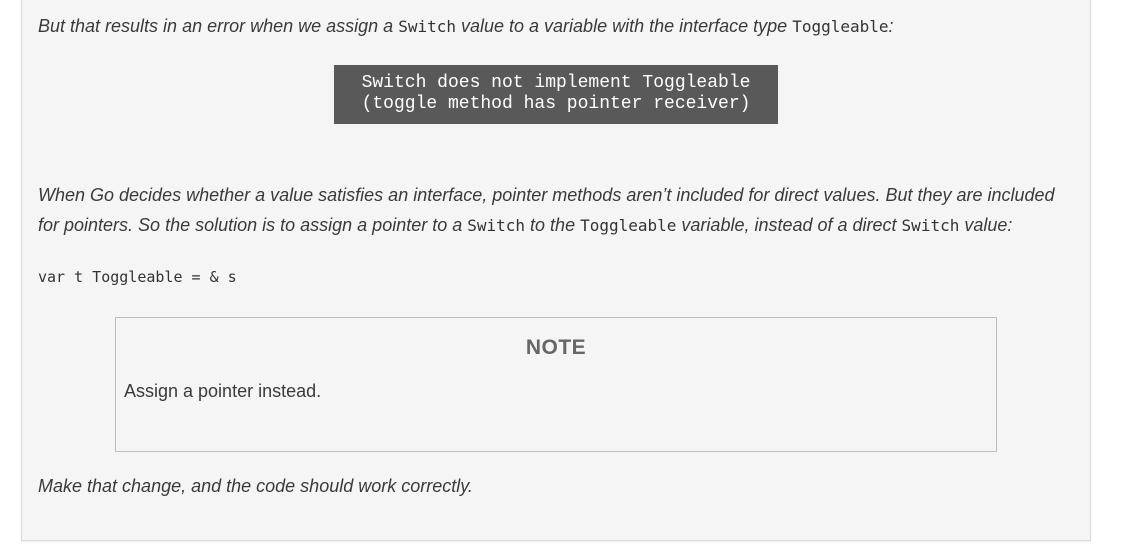 Image resolution: width=1127 pixels, height=560 pixels. Describe the element at coordinates (137, 277) in the screenshot. I see `code-snippet: var t Toggleable = & s` at that location.